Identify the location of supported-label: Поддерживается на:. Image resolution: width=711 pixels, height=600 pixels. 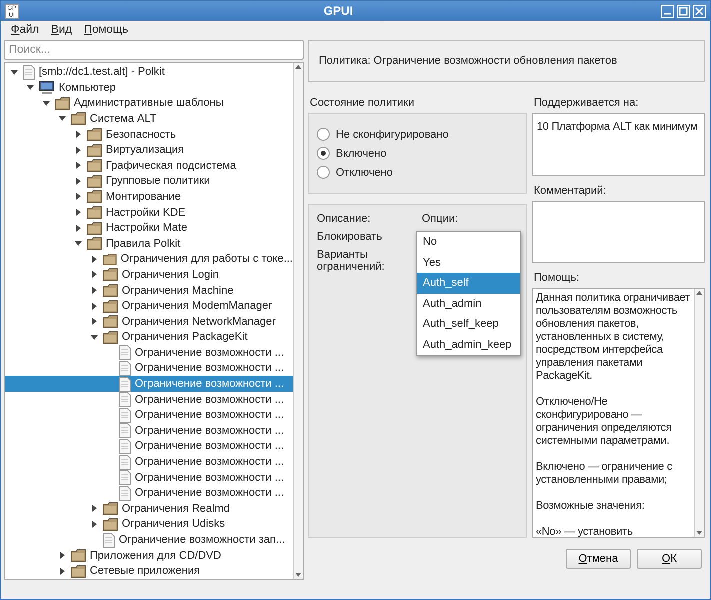
(586, 103).